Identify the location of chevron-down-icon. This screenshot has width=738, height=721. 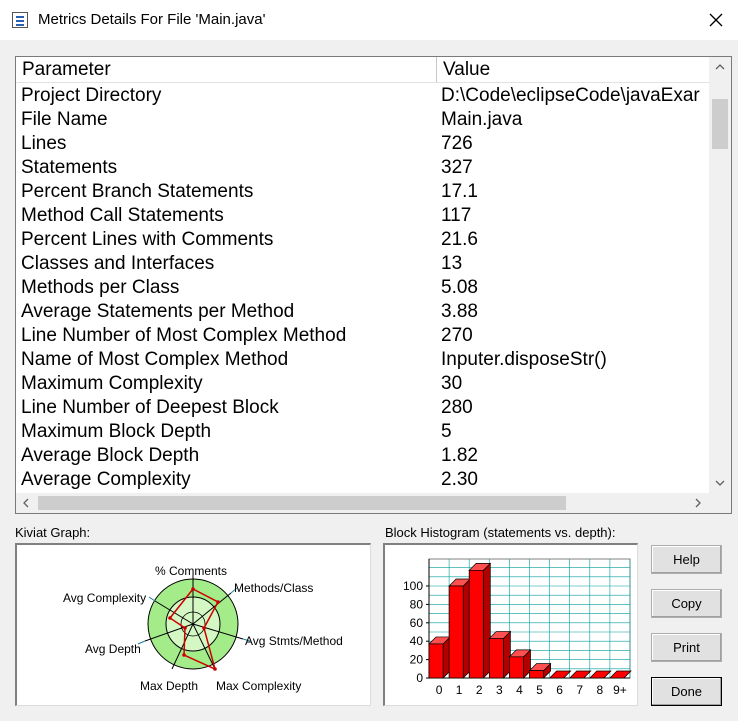
(720, 483).